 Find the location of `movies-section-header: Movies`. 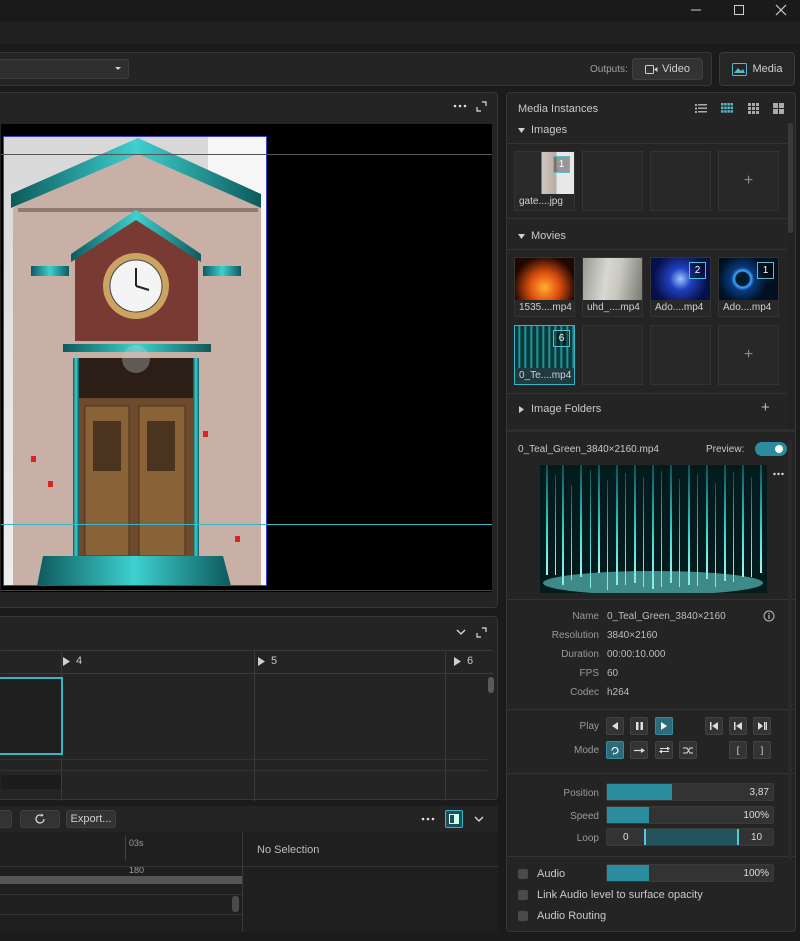

movies-section-header: Movies is located at coordinates (542, 236).